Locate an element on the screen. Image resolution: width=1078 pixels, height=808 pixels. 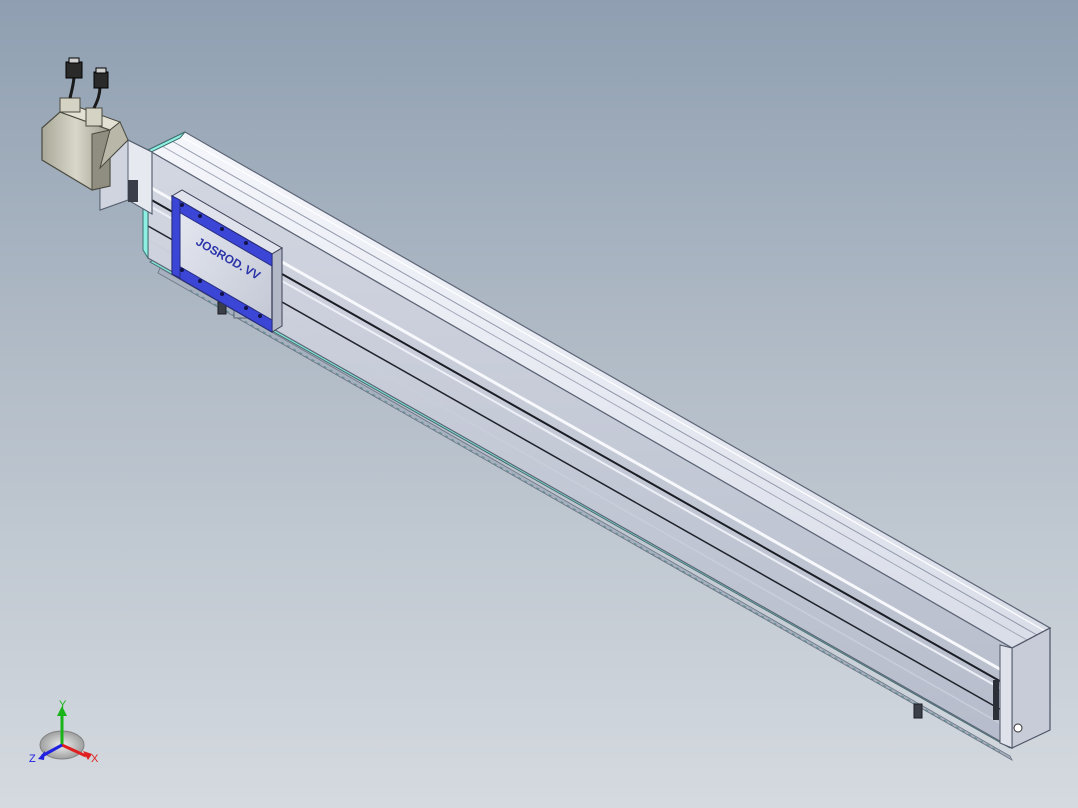
y-axis-label: Y is located at coordinates (63, 705).